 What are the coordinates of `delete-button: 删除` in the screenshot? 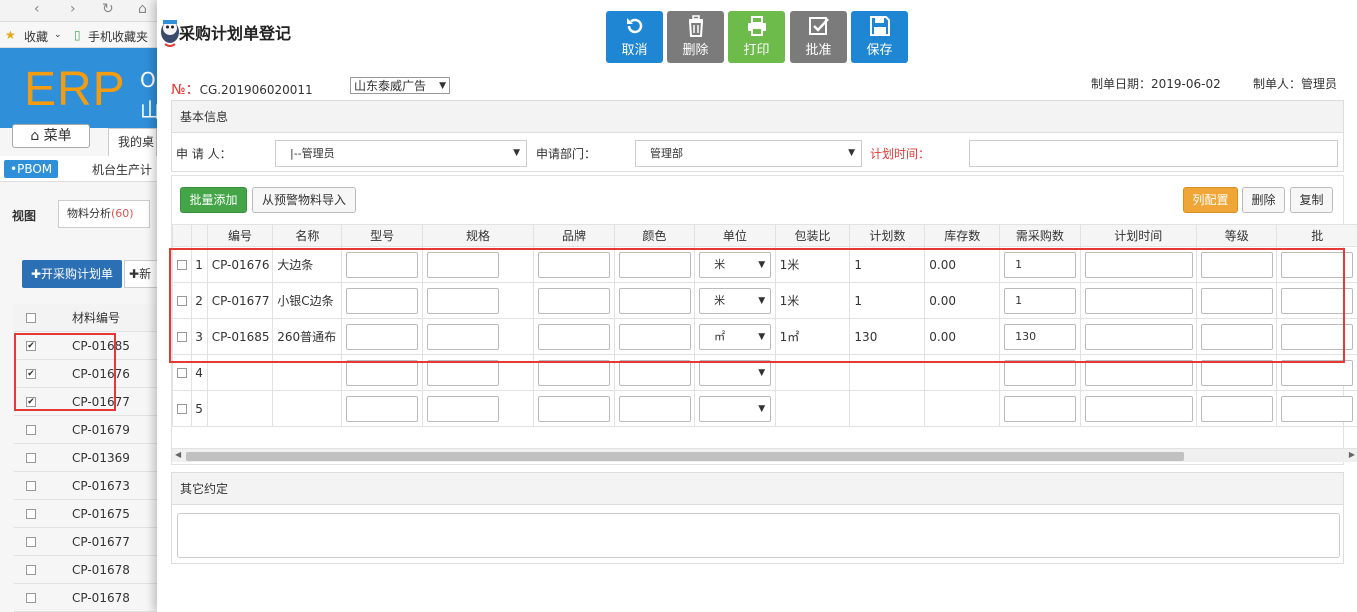 It's located at (695, 37).